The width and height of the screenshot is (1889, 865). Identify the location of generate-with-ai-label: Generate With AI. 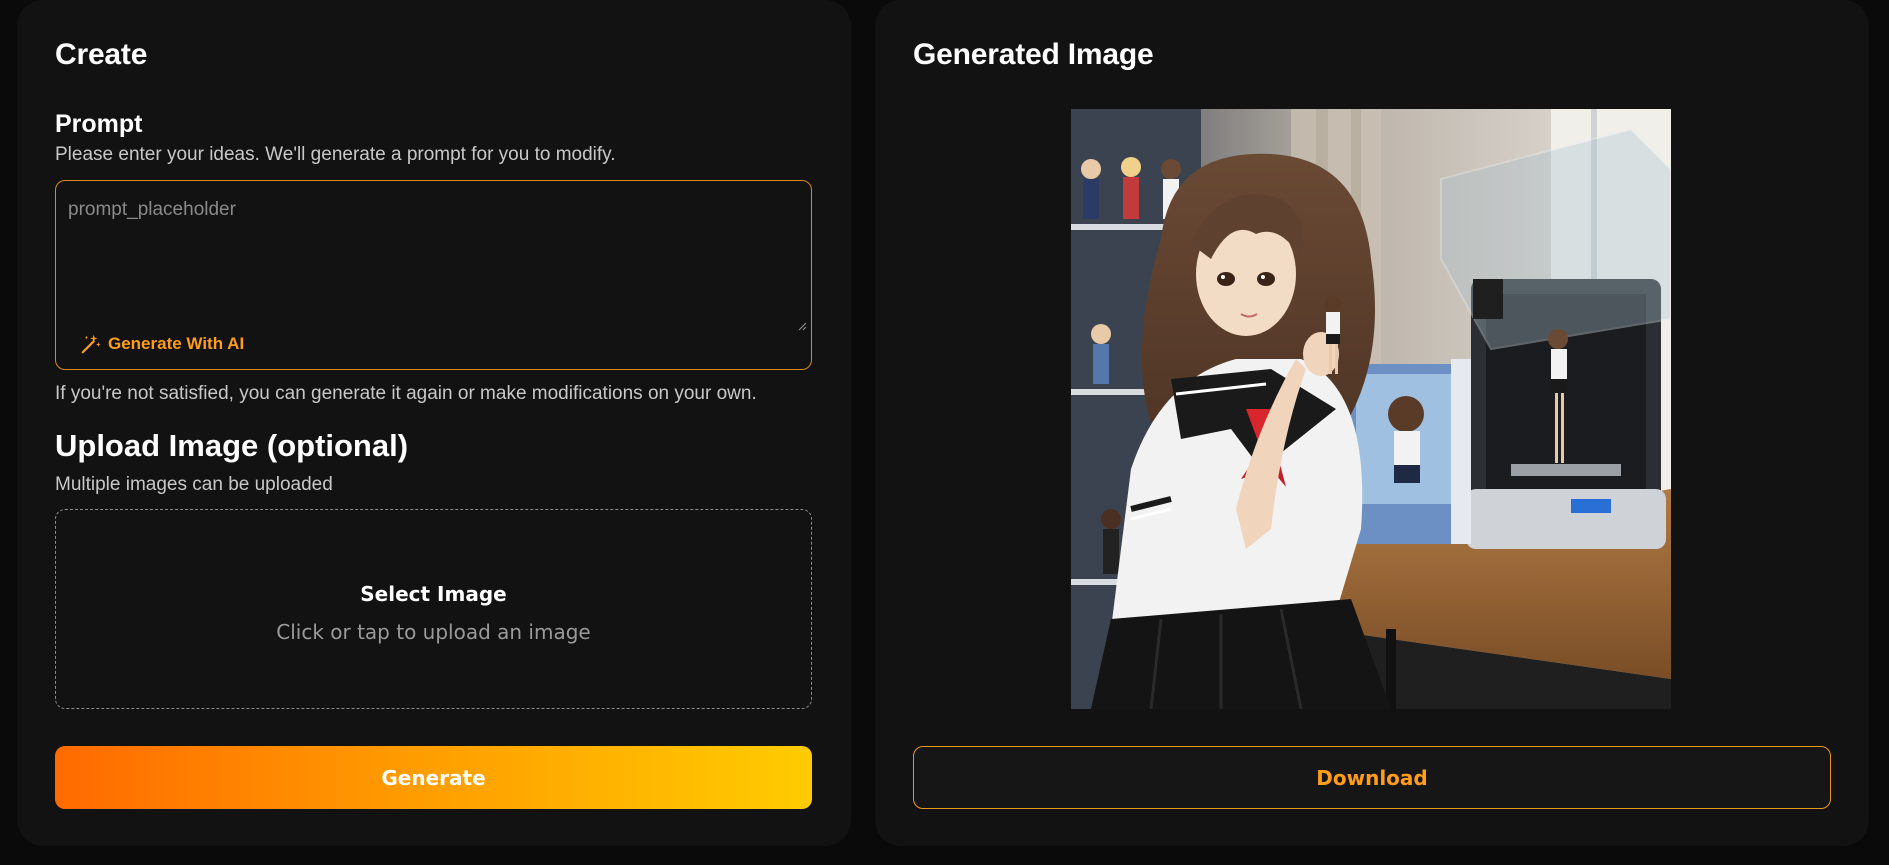
(176, 343).